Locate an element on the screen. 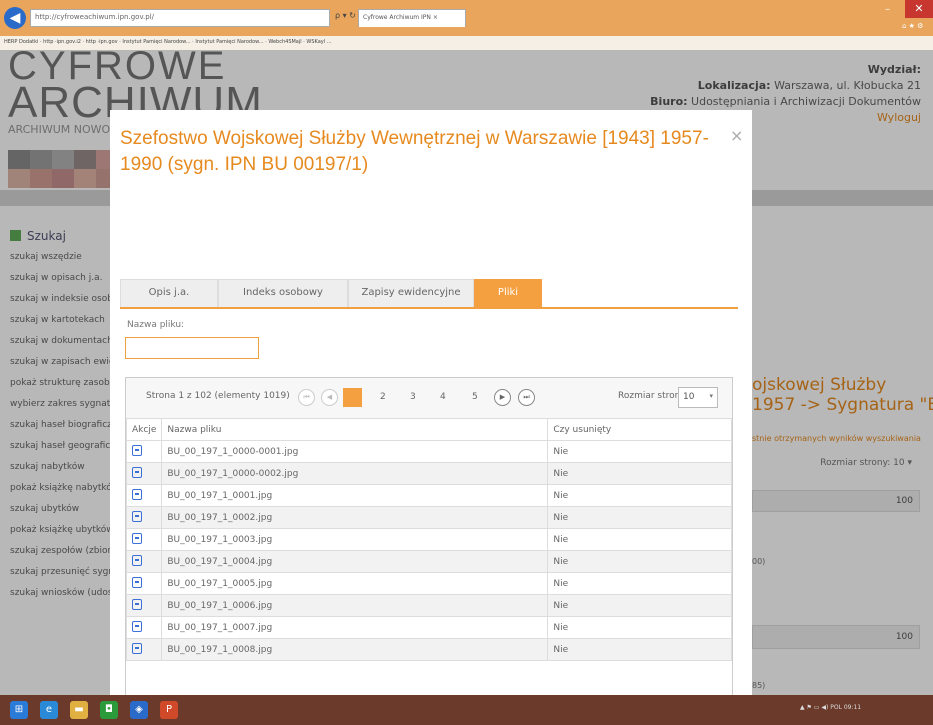  col-header-akcje: Akcje is located at coordinates (144, 429).